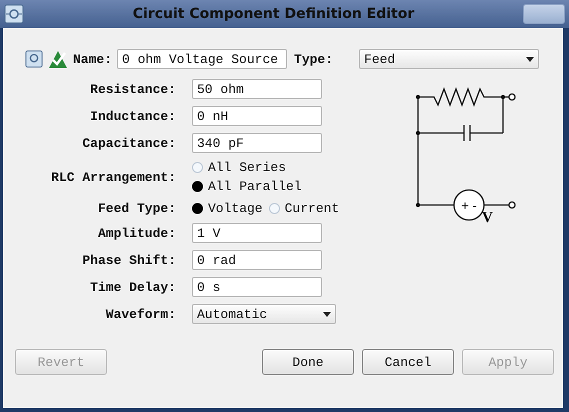 This screenshot has width=569, height=412. What do you see at coordinates (544, 14) in the screenshot?
I see `close-button` at bounding box center [544, 14].